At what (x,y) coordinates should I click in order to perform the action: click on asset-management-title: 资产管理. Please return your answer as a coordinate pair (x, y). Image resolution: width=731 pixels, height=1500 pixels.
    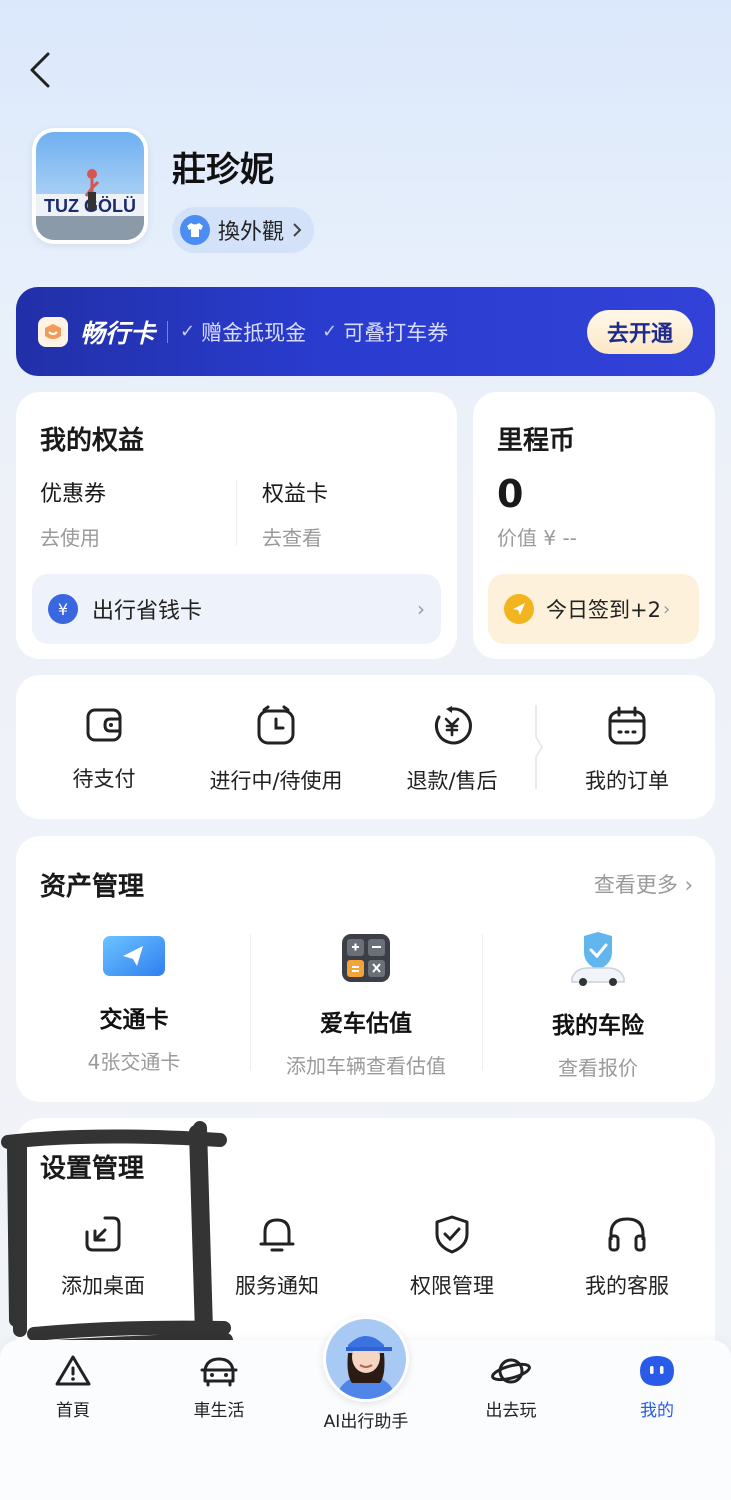
    Looking at the image, I should click on (92, 887).